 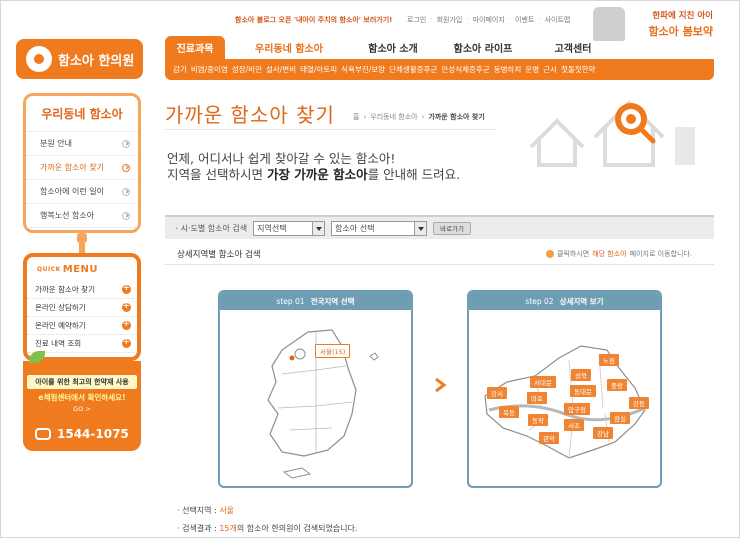 I want to click on district-tag: 서대문, so click(x=543, y=382).